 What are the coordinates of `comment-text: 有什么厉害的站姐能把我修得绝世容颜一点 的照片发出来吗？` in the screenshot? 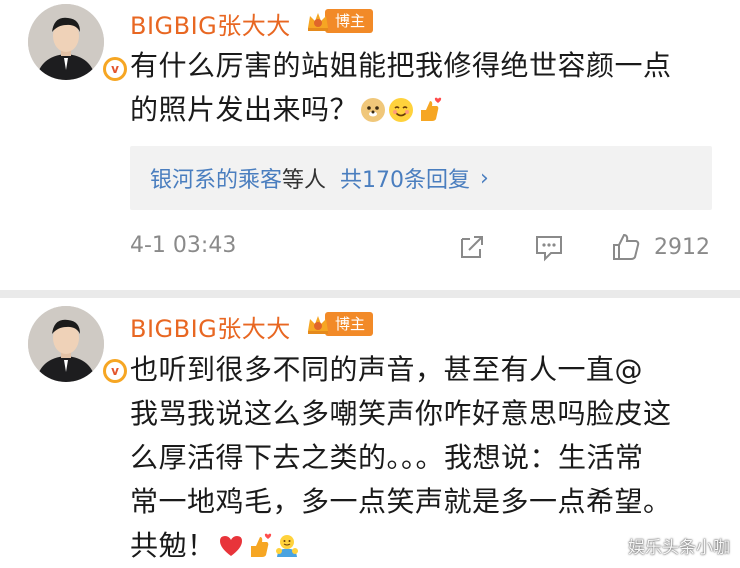 It's located at (425, 88).